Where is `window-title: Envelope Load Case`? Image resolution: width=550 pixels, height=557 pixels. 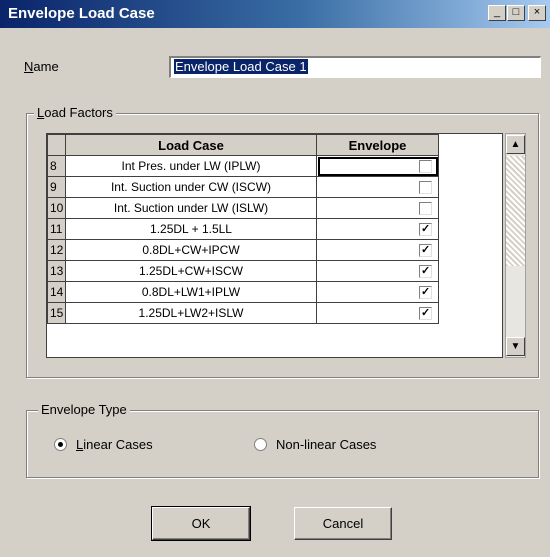 window-title: Envelope Load Case is located at coordinates (81, 13).